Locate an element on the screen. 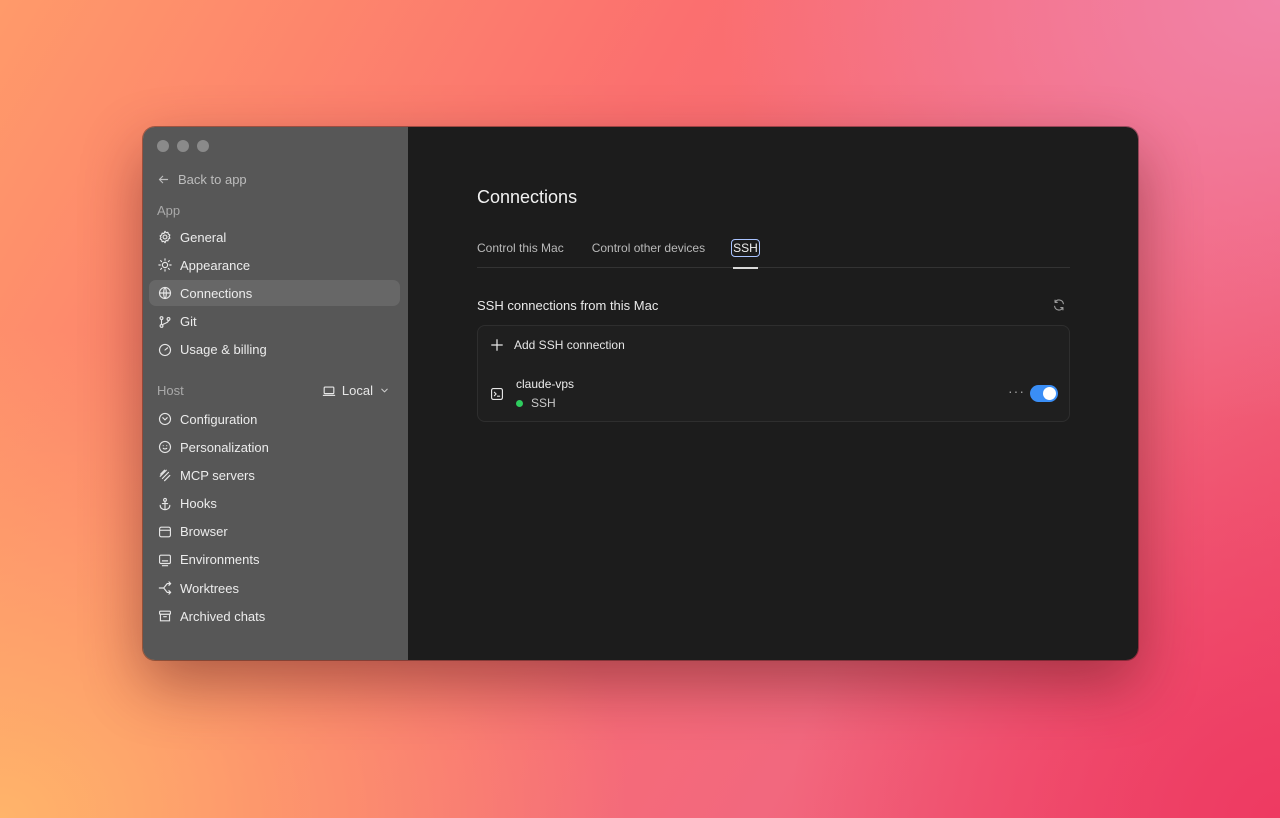  add-ssh-connection-button: Add SSH connection is located at coordinates (557, 345).